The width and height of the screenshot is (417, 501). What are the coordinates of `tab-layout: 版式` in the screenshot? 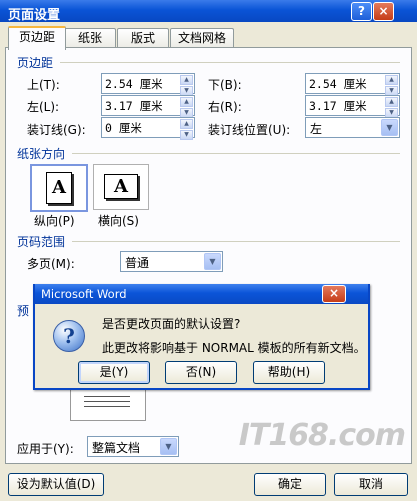 It's located at (143, 38).